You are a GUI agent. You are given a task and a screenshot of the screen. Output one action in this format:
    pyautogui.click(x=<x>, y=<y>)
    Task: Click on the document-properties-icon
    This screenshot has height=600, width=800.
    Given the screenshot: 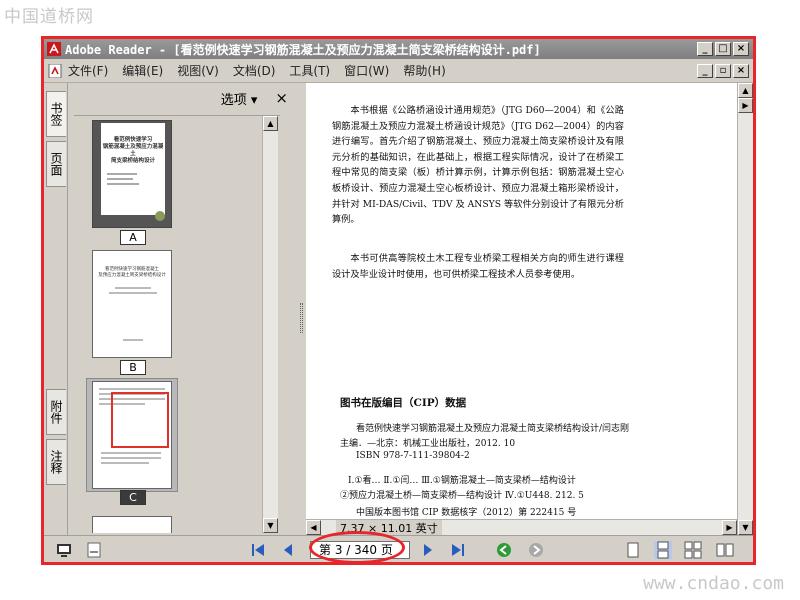 What is the action you would take?
    pyautogui.click(x=94, y=550)
    